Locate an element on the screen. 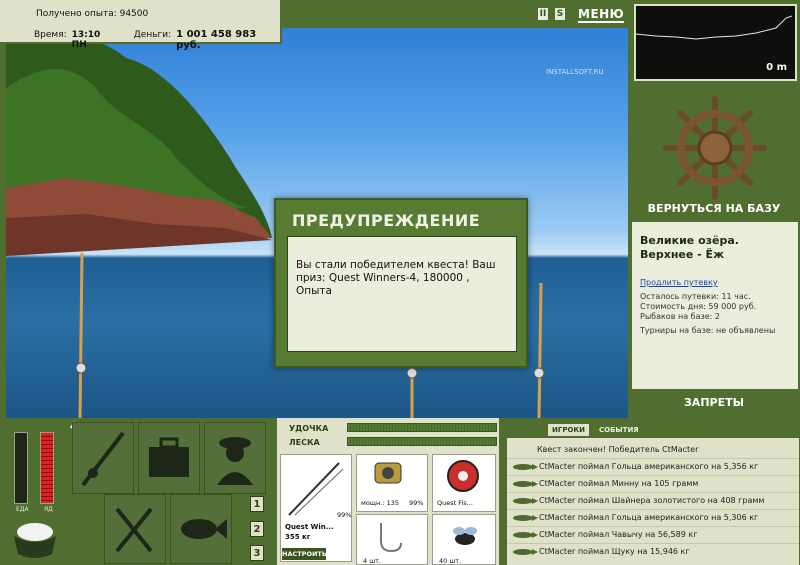  rod-weight: 355 кг is located at coordinates (298, 537).